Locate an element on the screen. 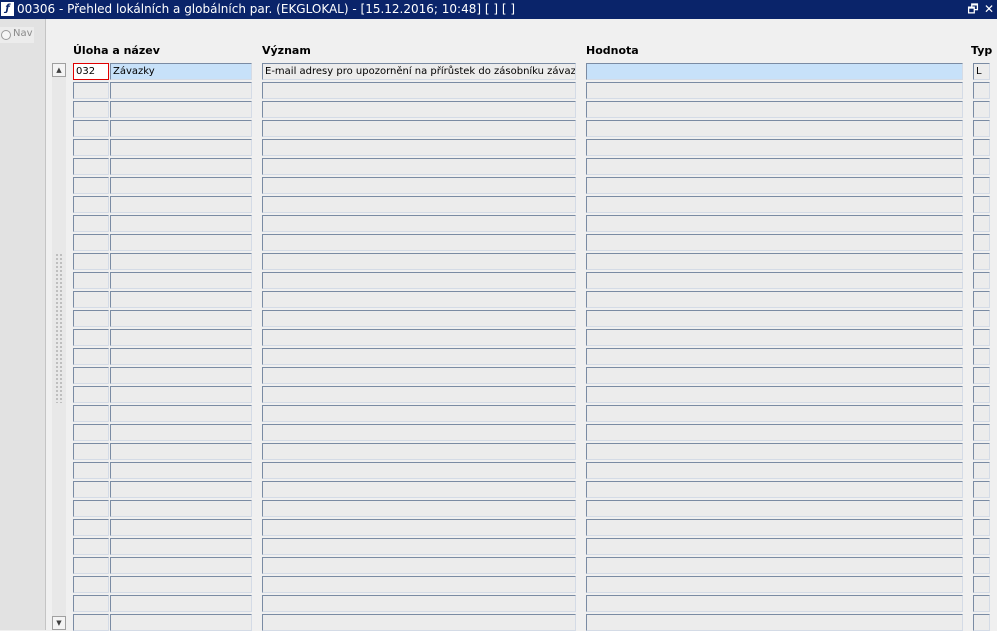  scroll-grip is located at coordinates (59, 328).